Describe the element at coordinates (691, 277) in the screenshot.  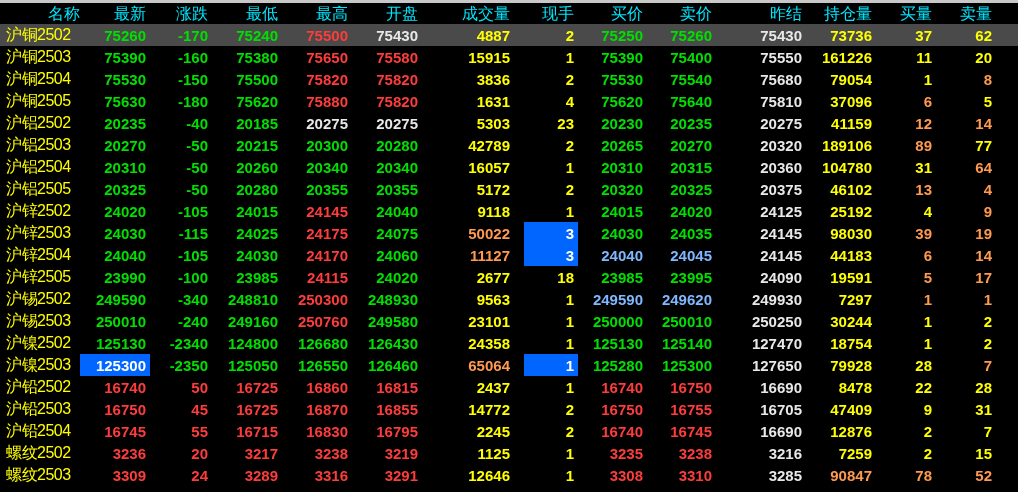
I see `quote-value: 23995` at that location.